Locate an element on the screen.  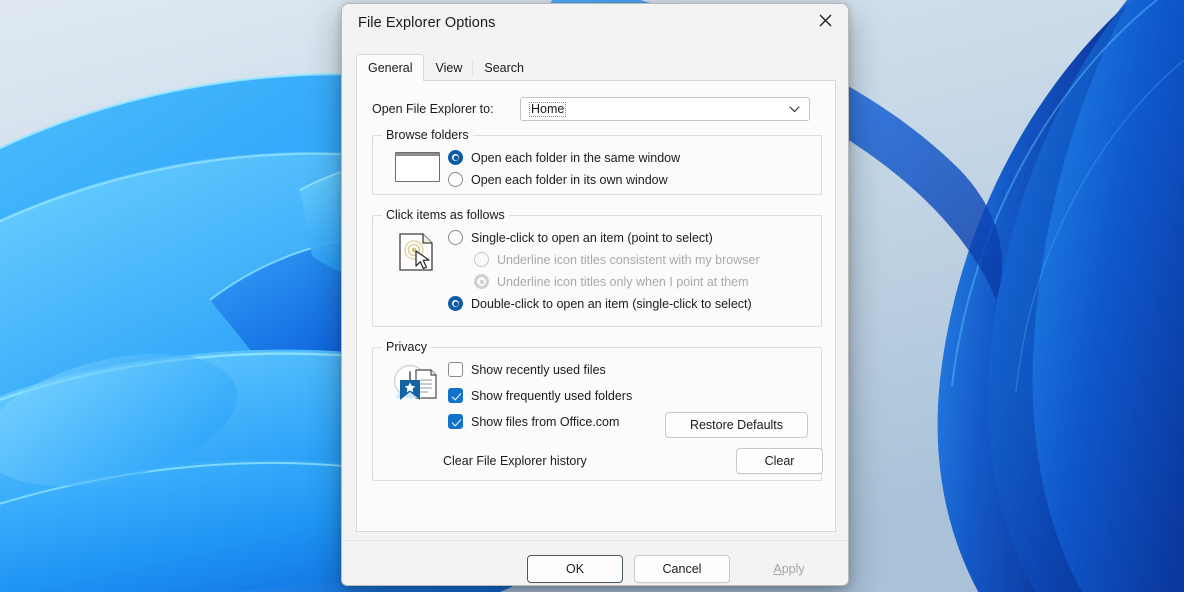
clear-history-label: Clear File Explorer history is located at coordinates (515, 461).